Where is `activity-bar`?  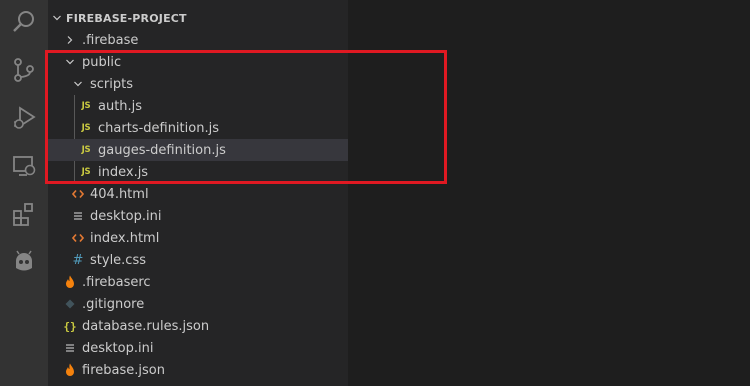 activity-bar is located at coordinates (24, 193).